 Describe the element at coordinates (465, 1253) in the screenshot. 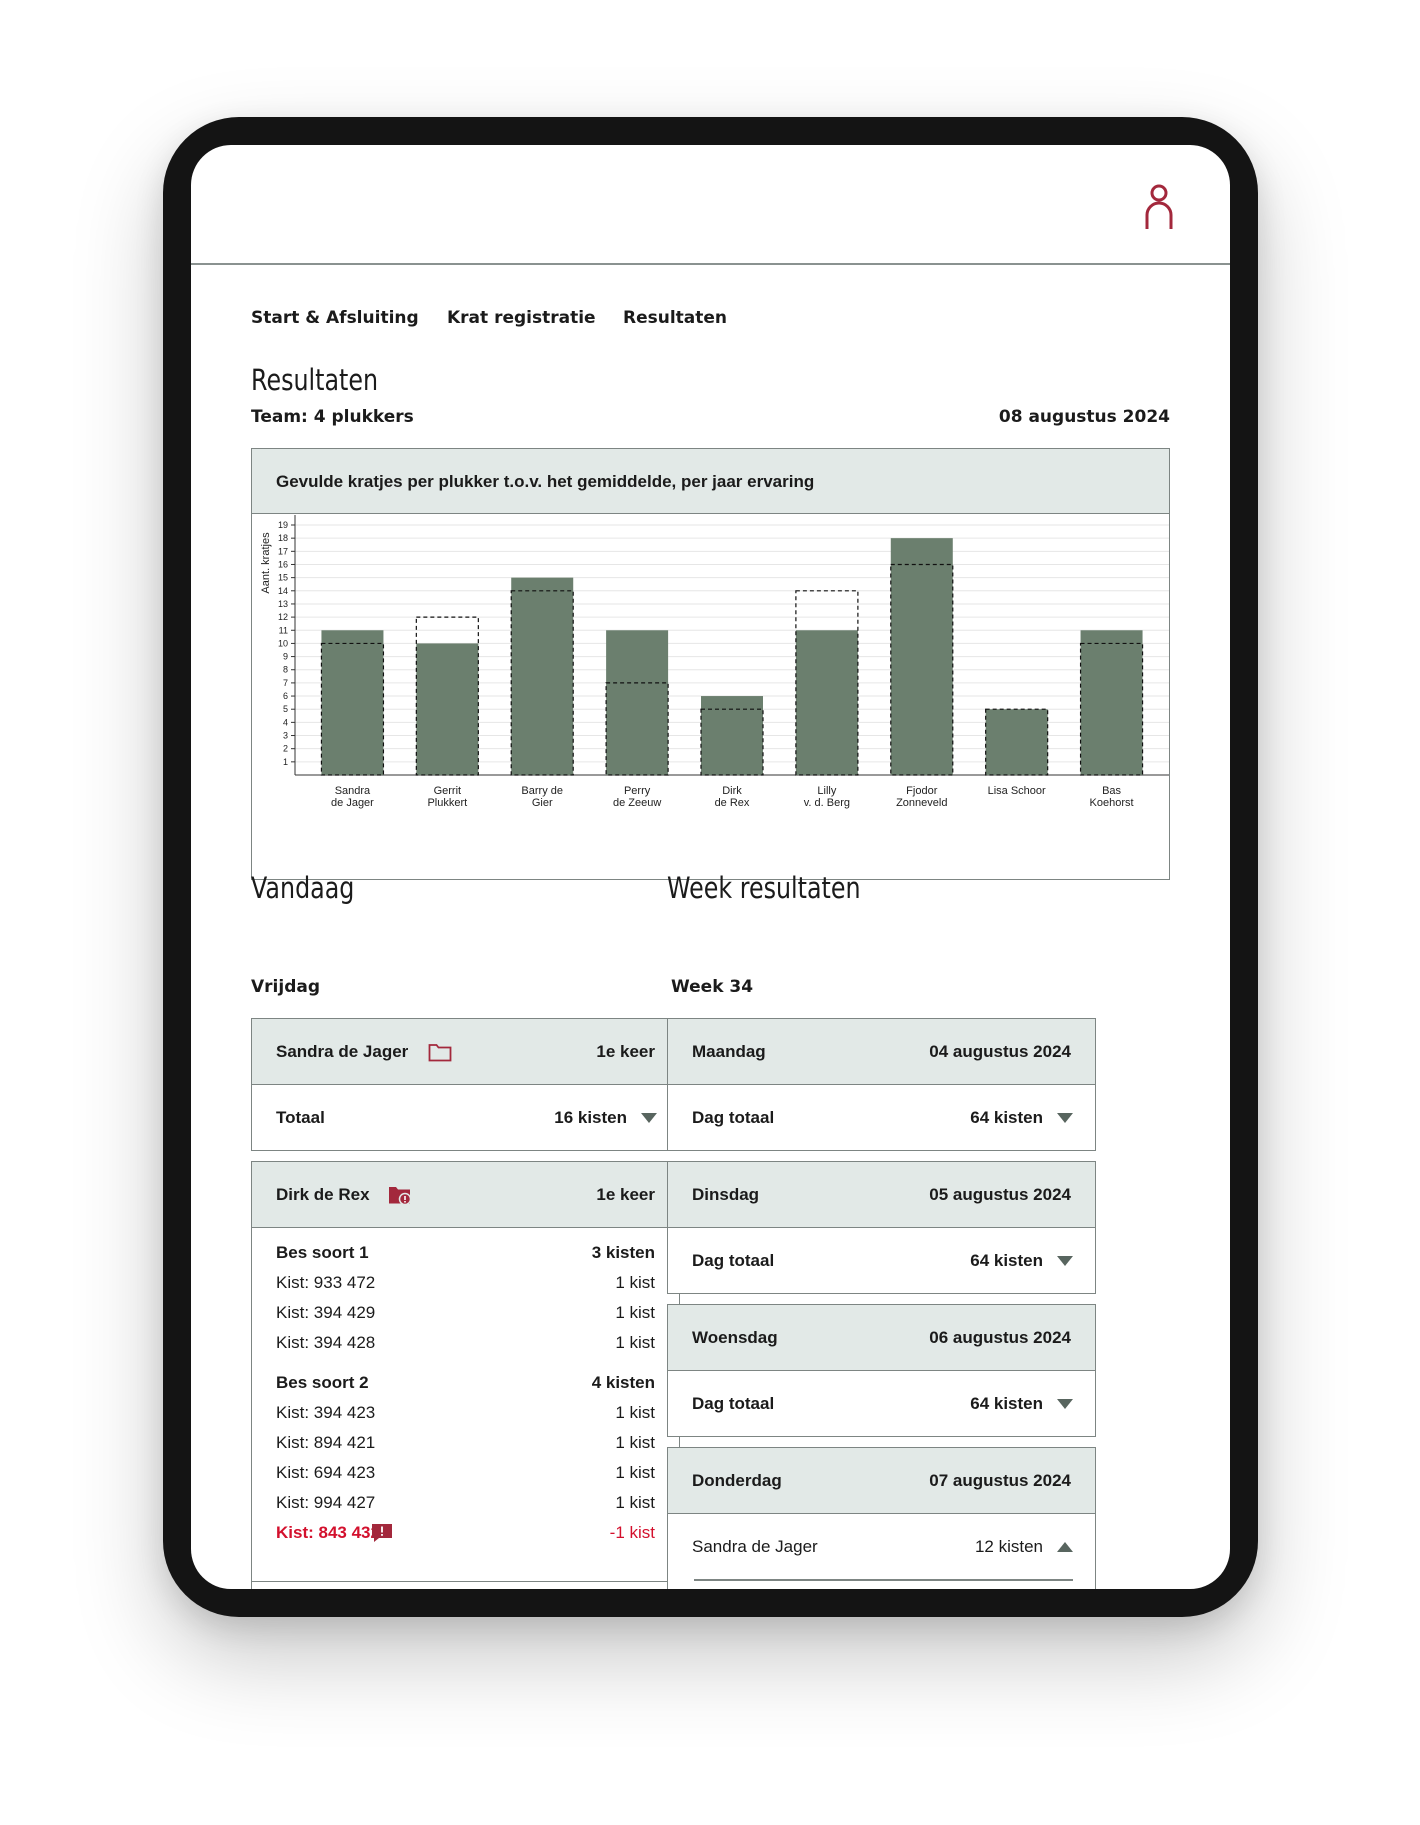

I see `group-row: Bes soort 1 3 kisten` at that location.